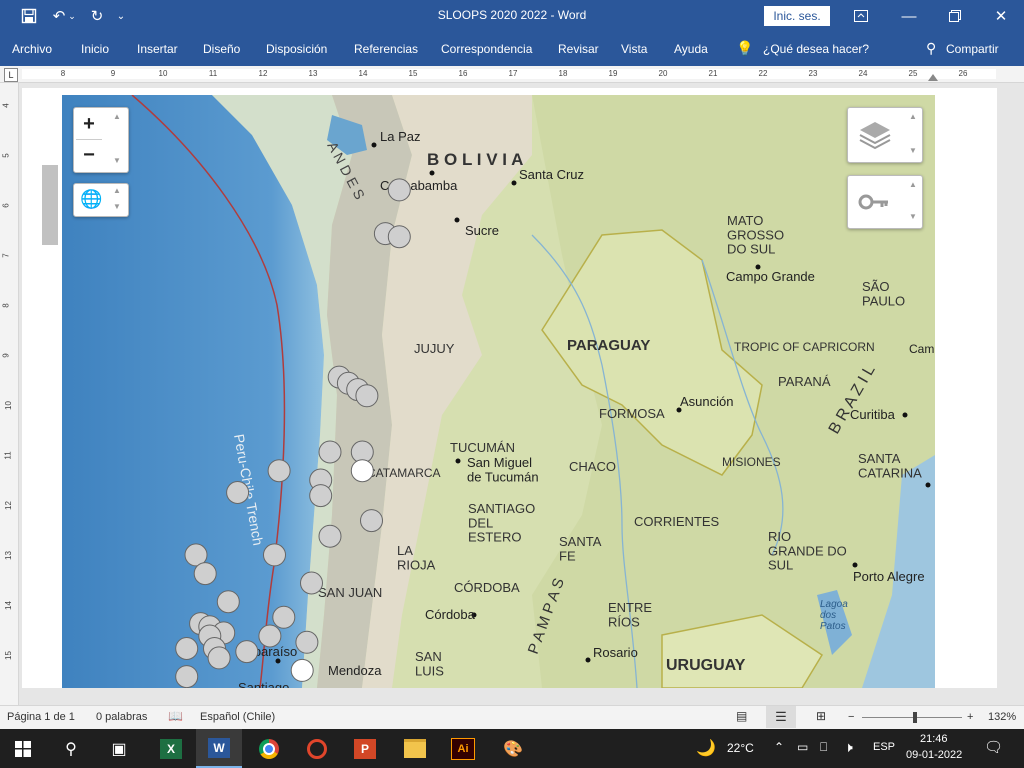 The width and height of the screenshot is (1024, 768). What do you see at coordinates (121, 16) in the screenshot?
I see `customize-toolbar-icon: ⌄` at bounding box center [121, 16].